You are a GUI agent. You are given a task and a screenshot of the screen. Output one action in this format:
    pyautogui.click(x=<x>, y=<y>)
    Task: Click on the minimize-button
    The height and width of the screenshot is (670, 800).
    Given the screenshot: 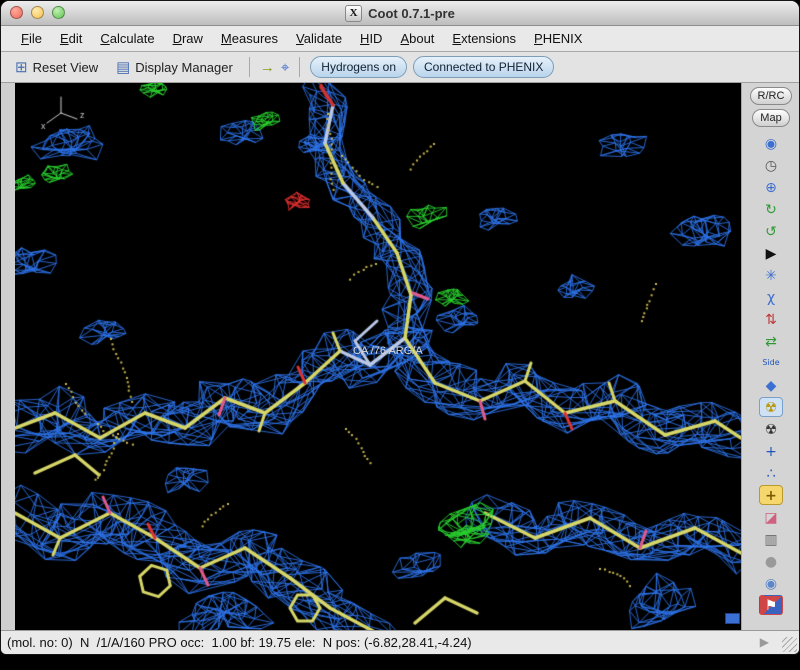 What is the action you would take?
    pyautogui.click(x=37, y=12)
    